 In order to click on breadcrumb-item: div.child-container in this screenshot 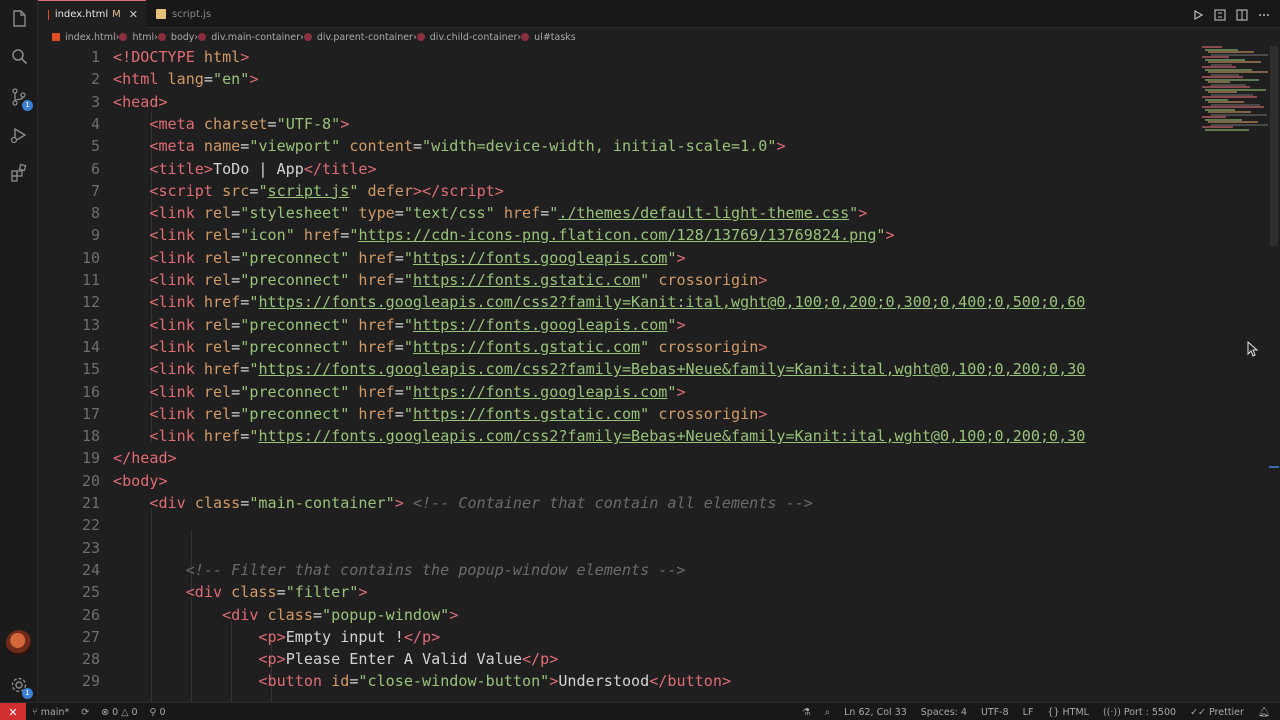, I will do `click(466, 37)`.